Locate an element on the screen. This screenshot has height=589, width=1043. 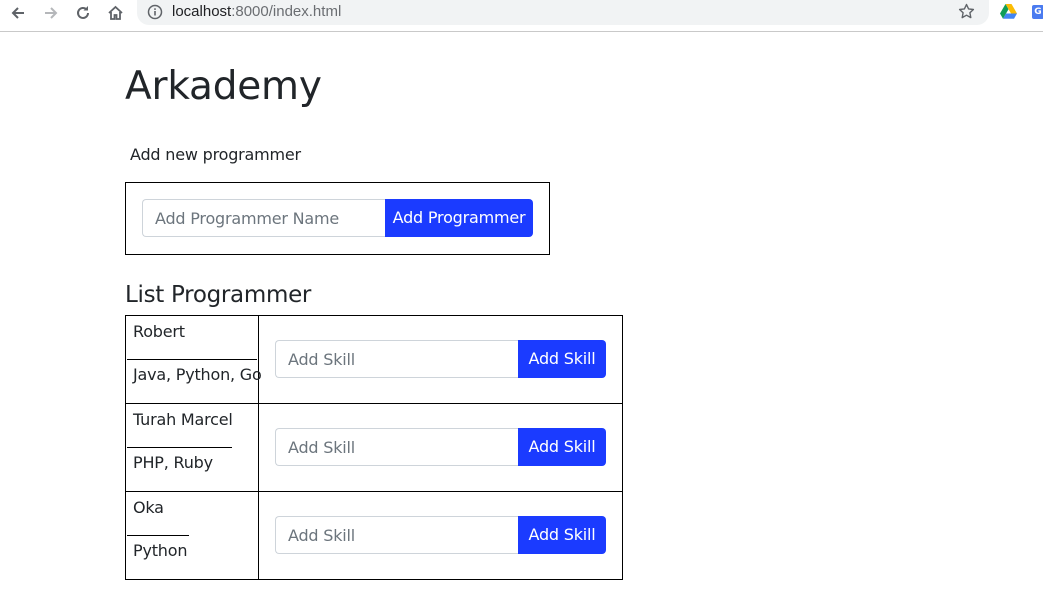
add-programmer-button: Add Programmer is located at coordinates (459, 218).